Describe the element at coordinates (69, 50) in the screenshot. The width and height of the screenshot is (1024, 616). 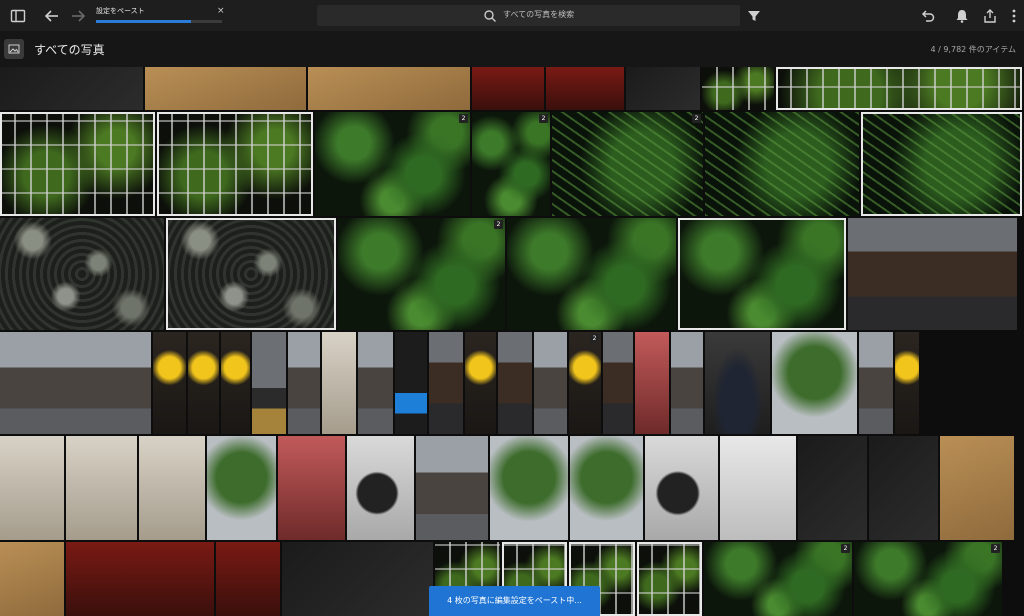
I see `page-title: すべての写真` at that location.